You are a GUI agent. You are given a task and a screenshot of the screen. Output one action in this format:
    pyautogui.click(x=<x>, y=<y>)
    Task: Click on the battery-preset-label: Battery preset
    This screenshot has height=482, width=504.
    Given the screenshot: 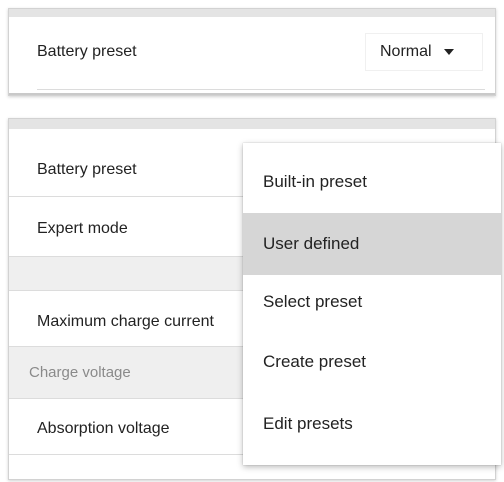 What is the action you would take?
    pyautogui.click(x=87, y=51)
    